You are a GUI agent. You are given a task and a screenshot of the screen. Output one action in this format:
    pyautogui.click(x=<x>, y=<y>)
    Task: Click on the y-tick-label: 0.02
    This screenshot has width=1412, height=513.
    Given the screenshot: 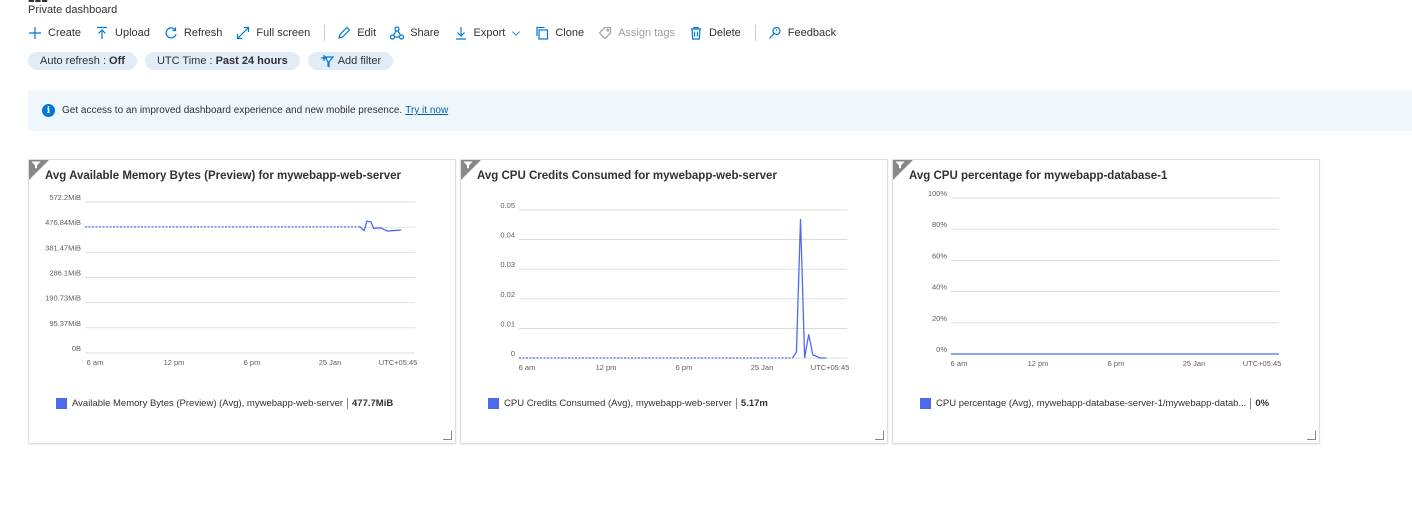 What is the action you would take?
    pyautogui.click(x=507, y=294)
    